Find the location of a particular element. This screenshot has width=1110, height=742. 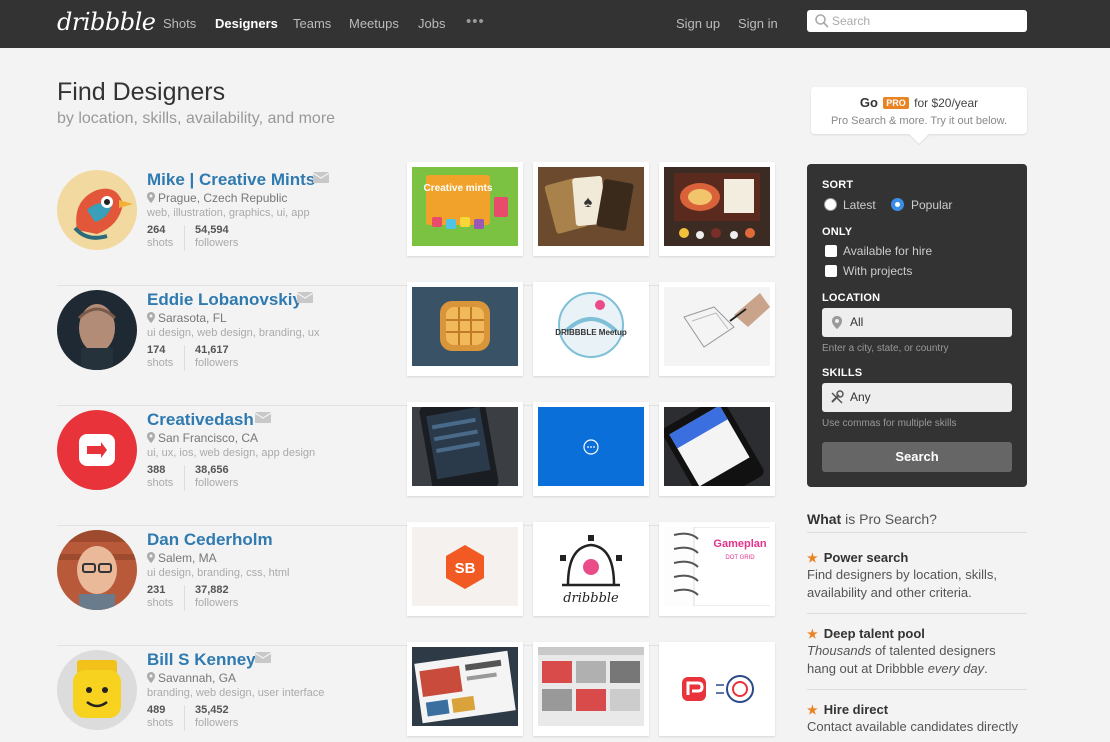

nav-shots: Shots is located at coordinates (179, 23).